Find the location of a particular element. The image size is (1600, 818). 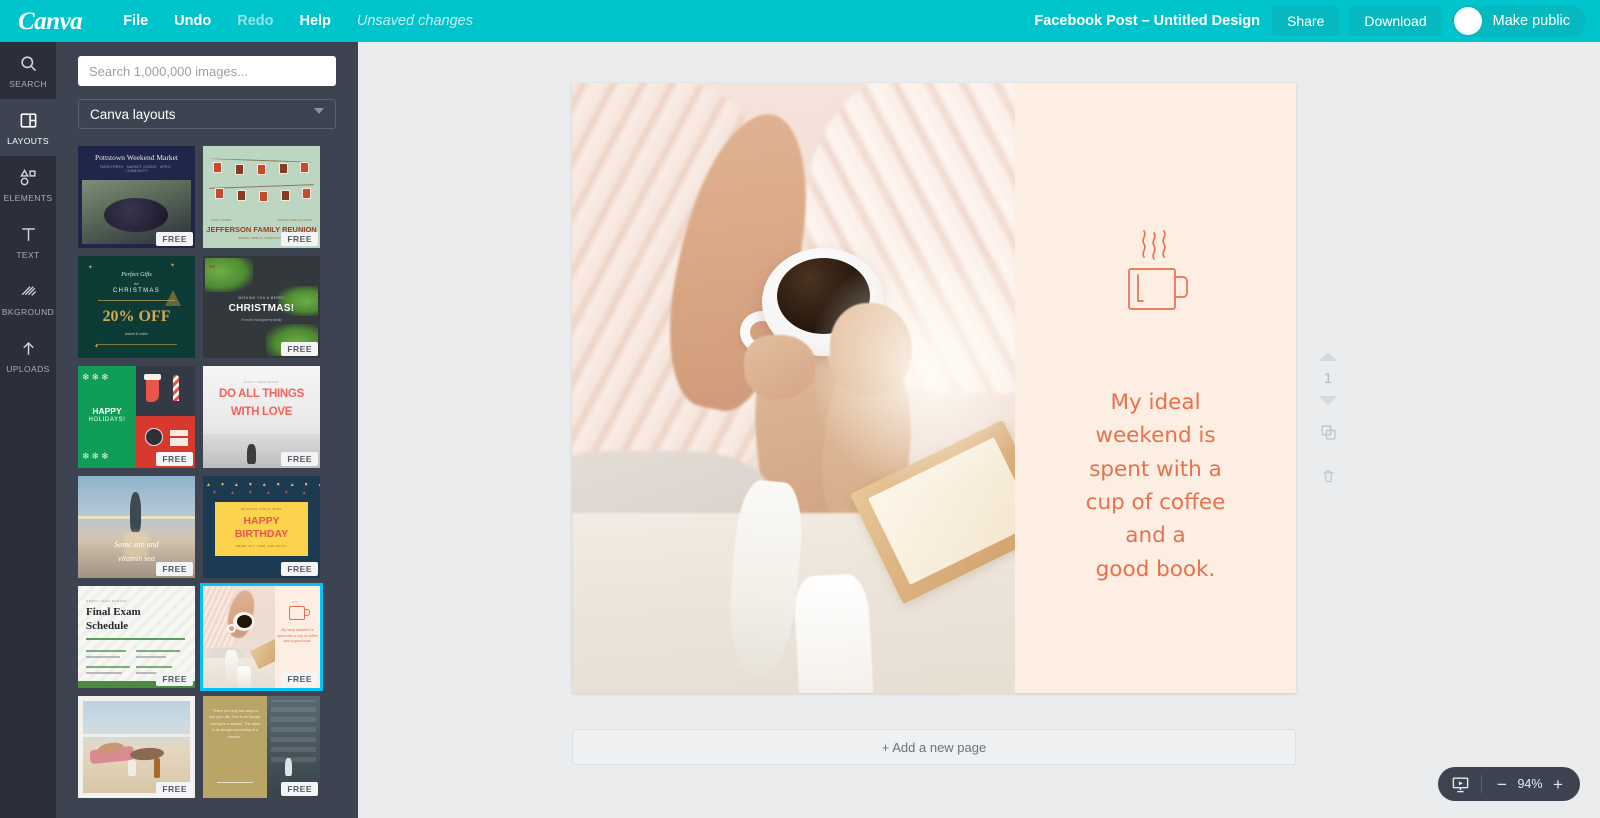

category-select-container: Canva layouts is located at coordinates (207, 107).